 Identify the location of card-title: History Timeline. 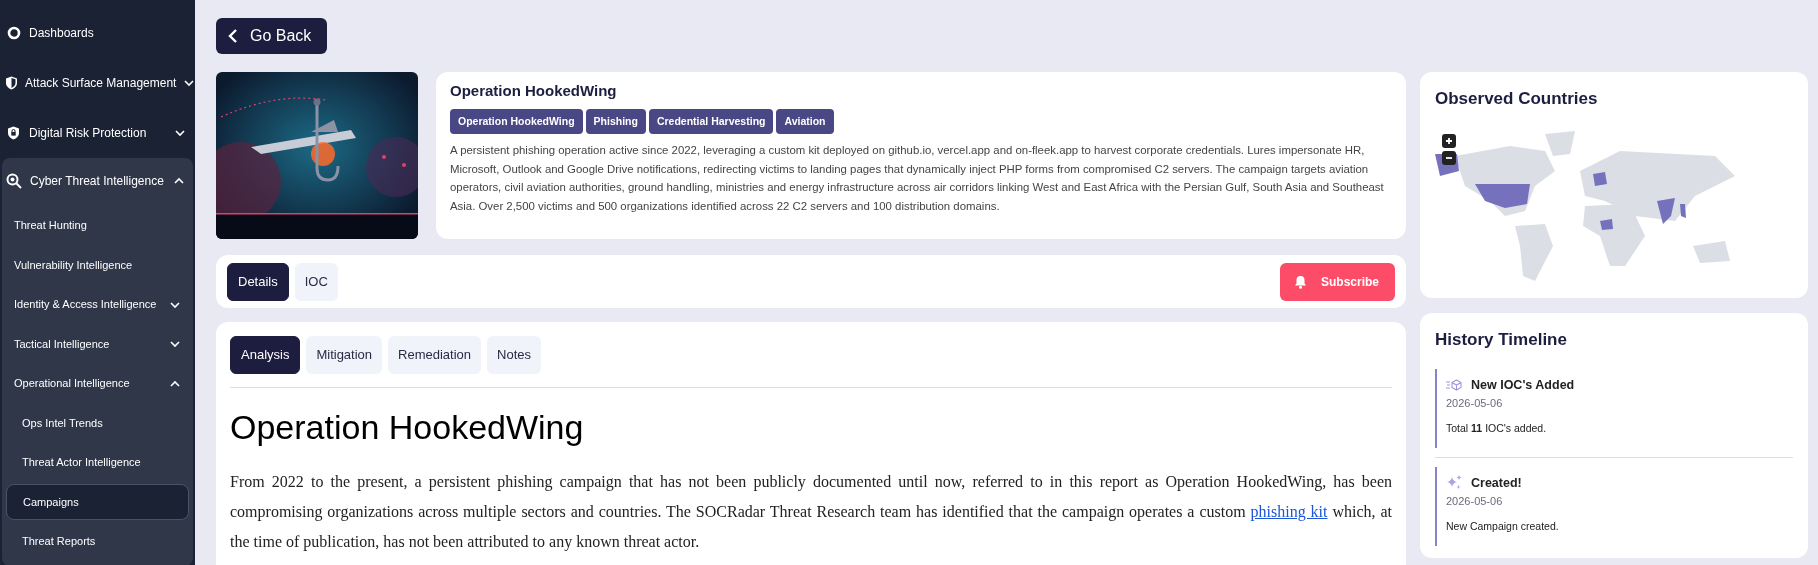
(1501, 340).